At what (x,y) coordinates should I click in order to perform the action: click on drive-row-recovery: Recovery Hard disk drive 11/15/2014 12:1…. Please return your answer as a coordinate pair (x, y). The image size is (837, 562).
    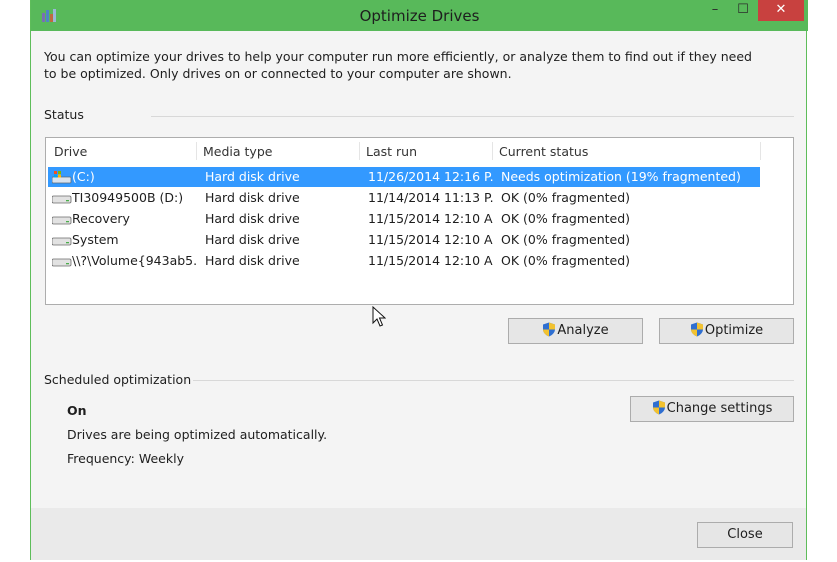
    Looking at the image, I should click on (404, 219).